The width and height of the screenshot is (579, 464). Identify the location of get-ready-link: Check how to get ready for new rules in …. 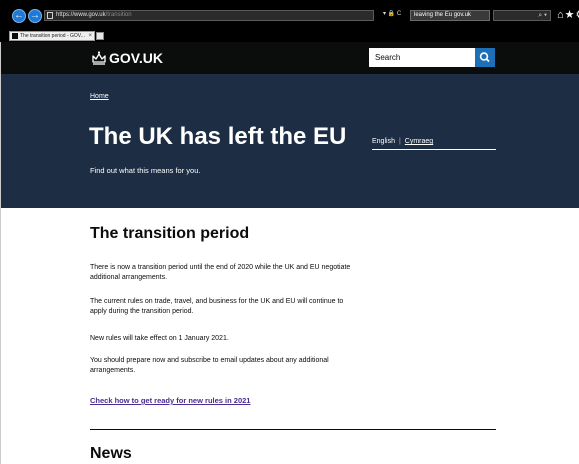
(170, 401).